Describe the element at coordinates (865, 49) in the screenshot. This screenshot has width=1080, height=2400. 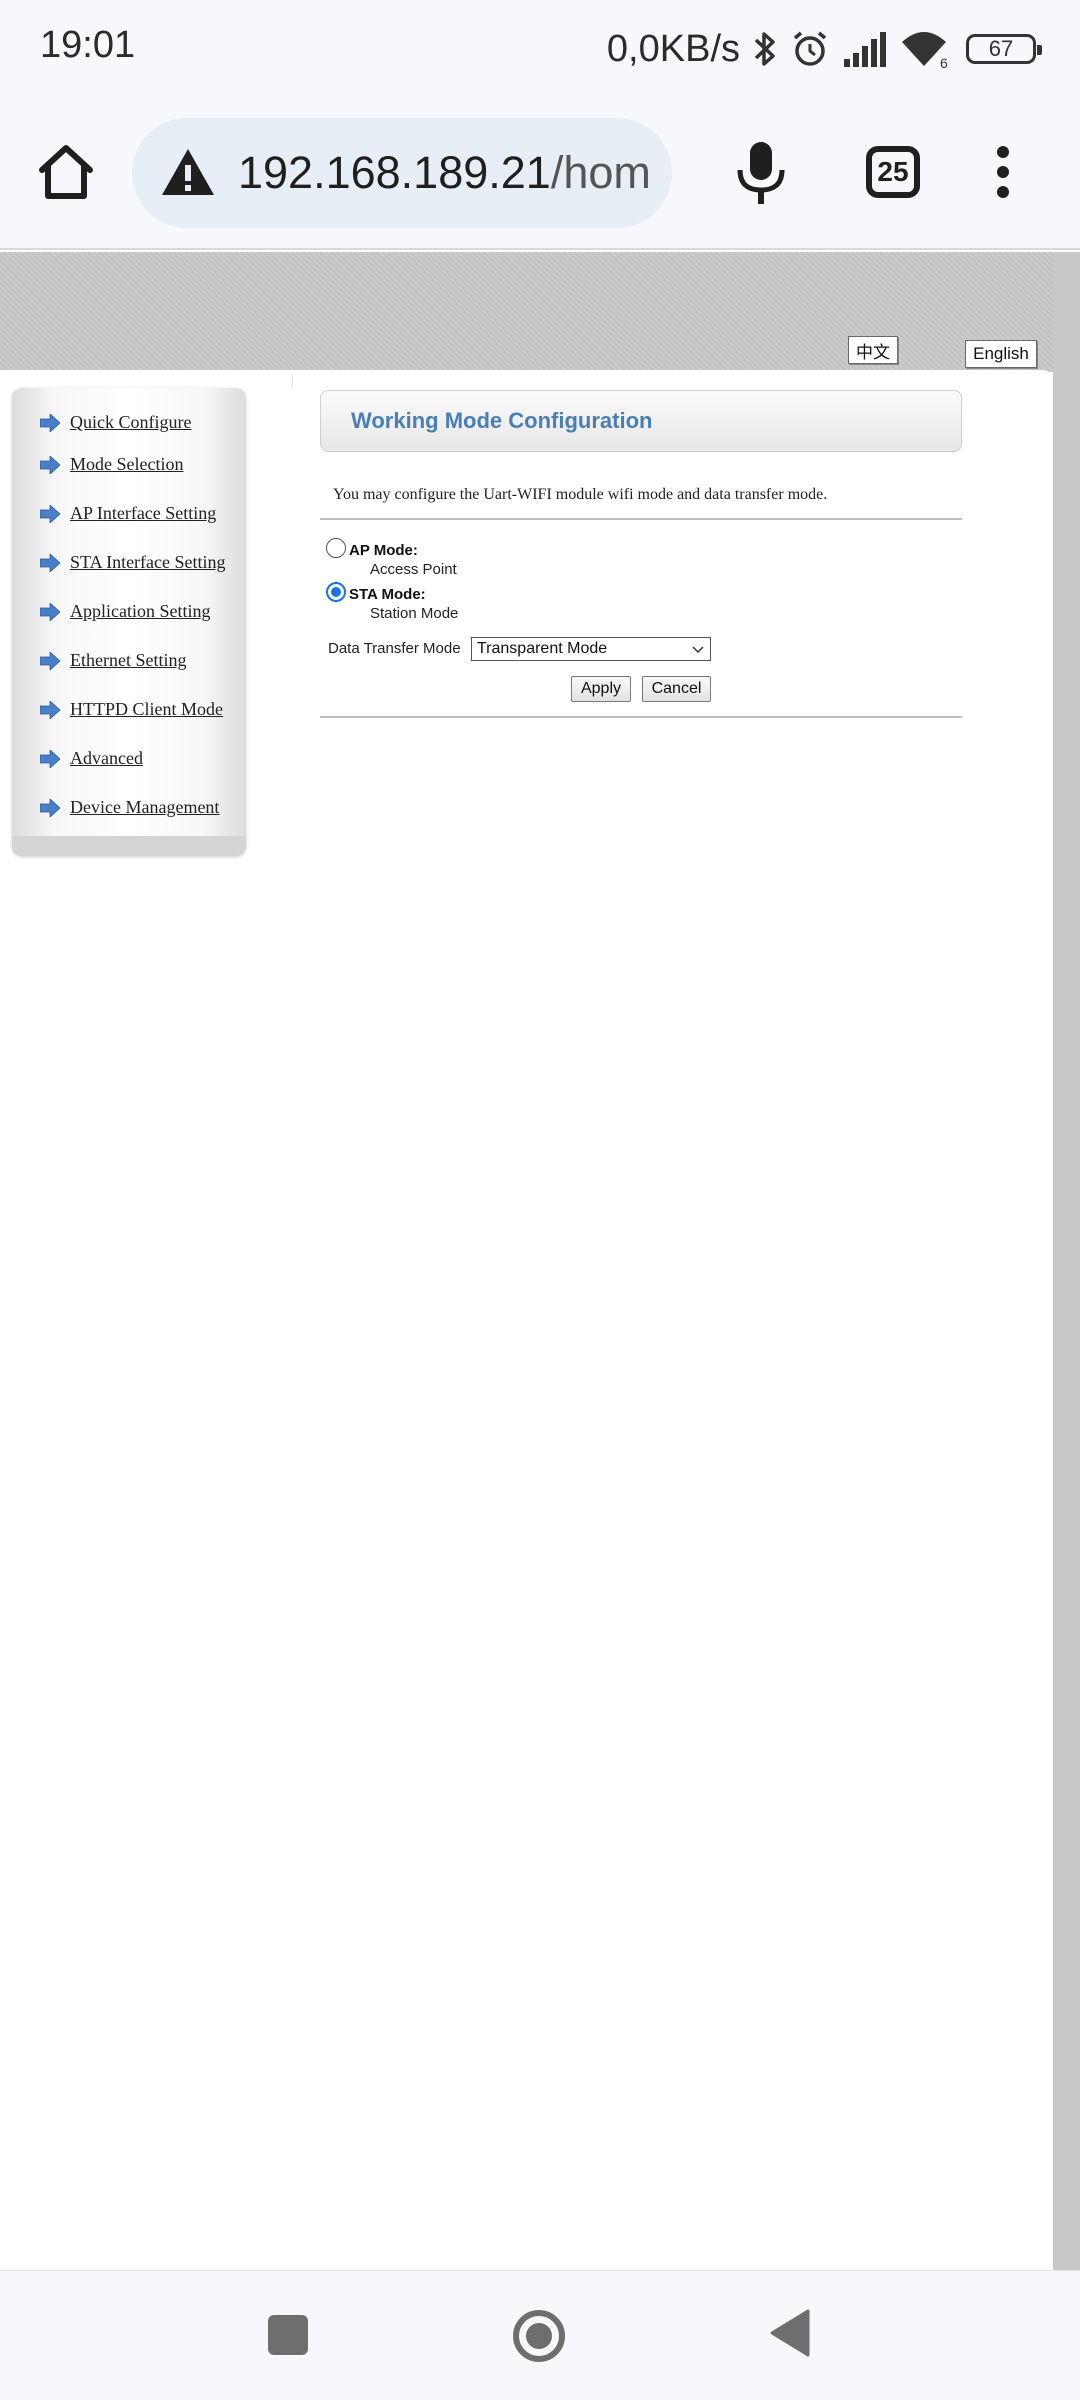
I see `signal-icon` at that location.